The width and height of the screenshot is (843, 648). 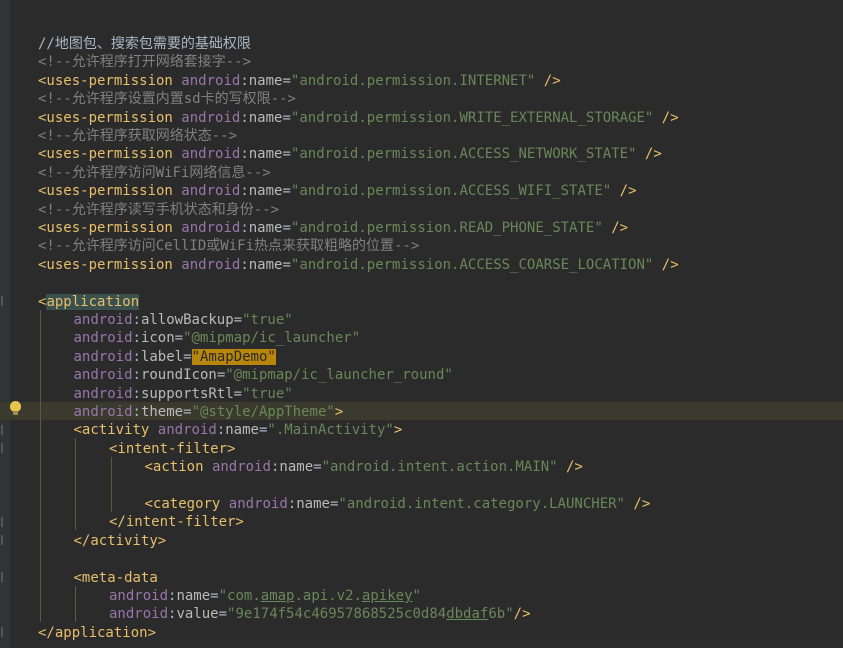 What do you see at coordinates (15, 408) in the screenshot?
I see `lightbulb-intention-icon` at bounding box center [15, 408].